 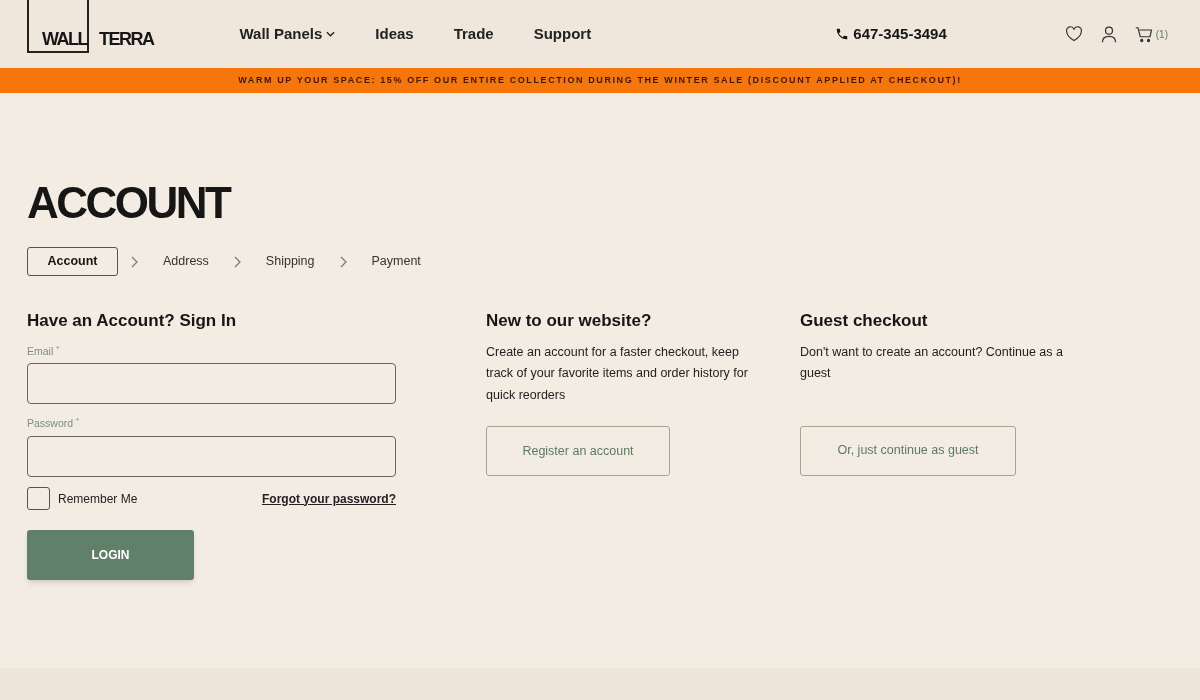 What do you see at coordinates (1108, 34) in the screenshot?
I see `user-icon` at bounding box center [1108, 34].